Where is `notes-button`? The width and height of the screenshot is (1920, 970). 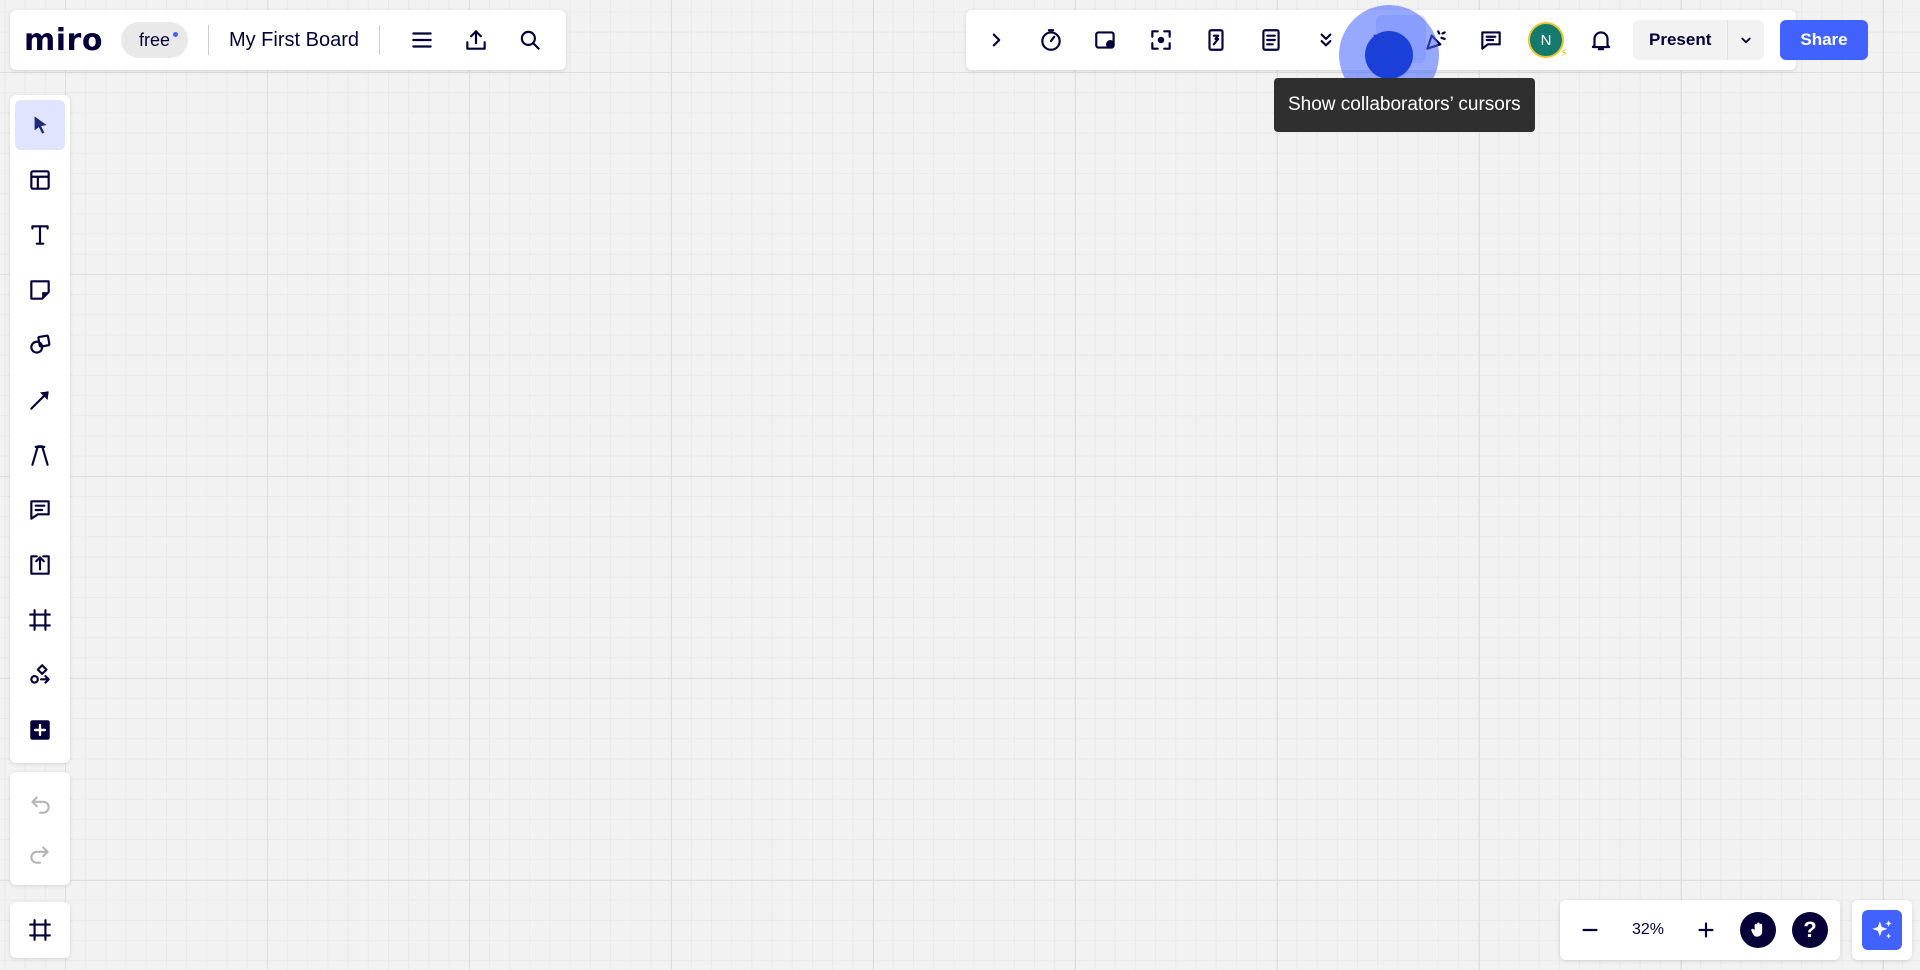 notes-button is located at coordinates (1271, 40).